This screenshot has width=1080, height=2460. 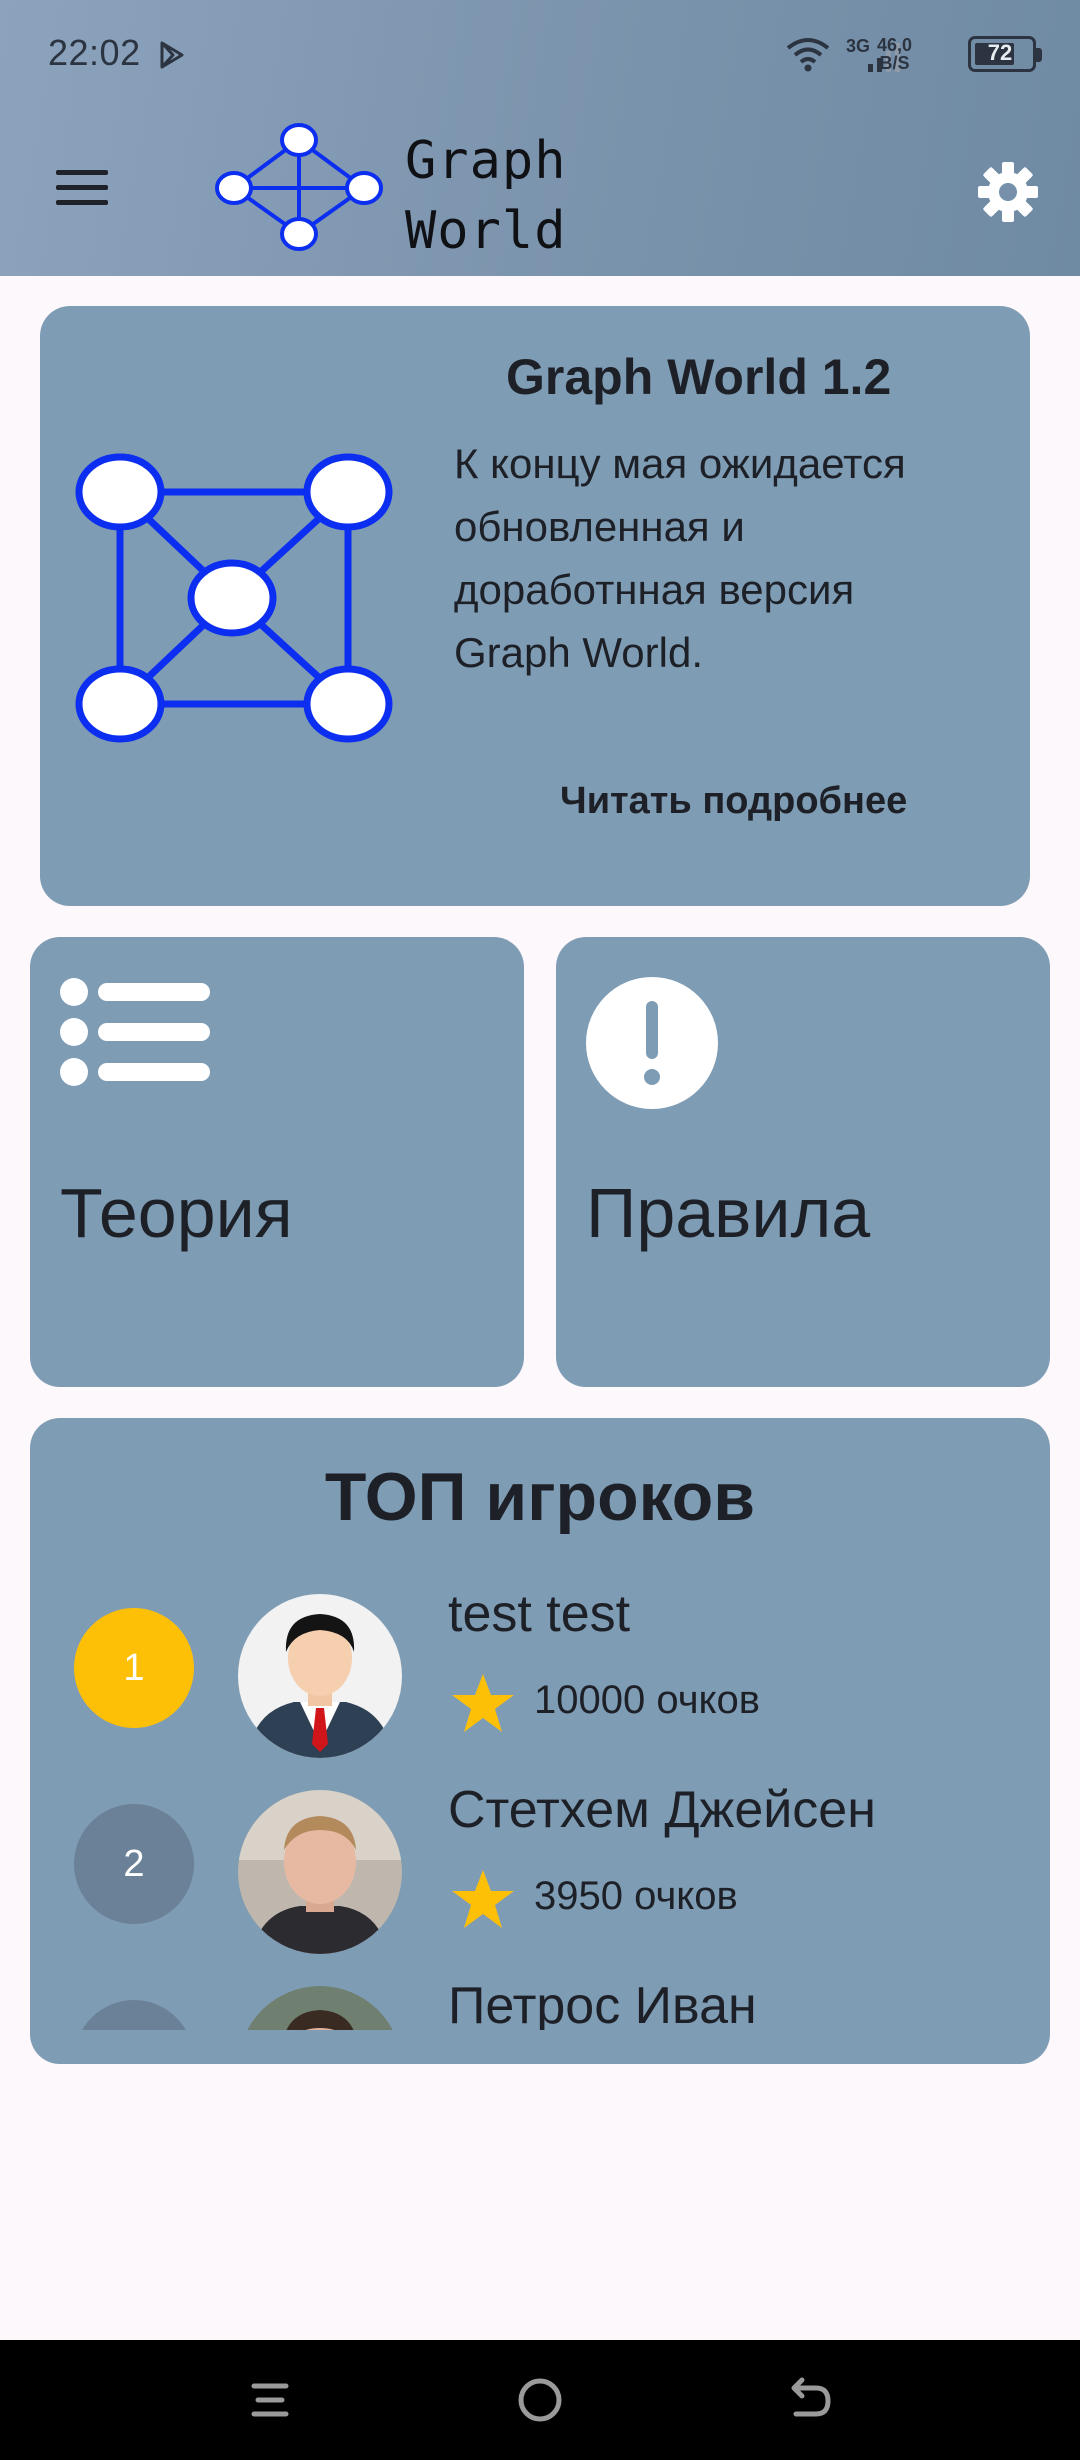 I want to click on status-time: 22:02, so click(x=94, y=52).